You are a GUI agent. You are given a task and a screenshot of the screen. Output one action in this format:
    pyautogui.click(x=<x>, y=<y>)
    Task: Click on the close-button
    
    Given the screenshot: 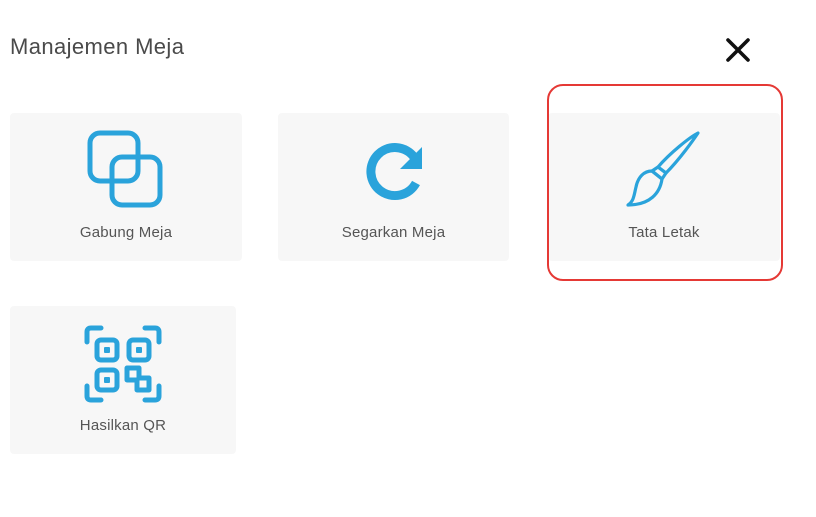 What is the action you would take?
    pyautogui.click(x=738, y=50)
    